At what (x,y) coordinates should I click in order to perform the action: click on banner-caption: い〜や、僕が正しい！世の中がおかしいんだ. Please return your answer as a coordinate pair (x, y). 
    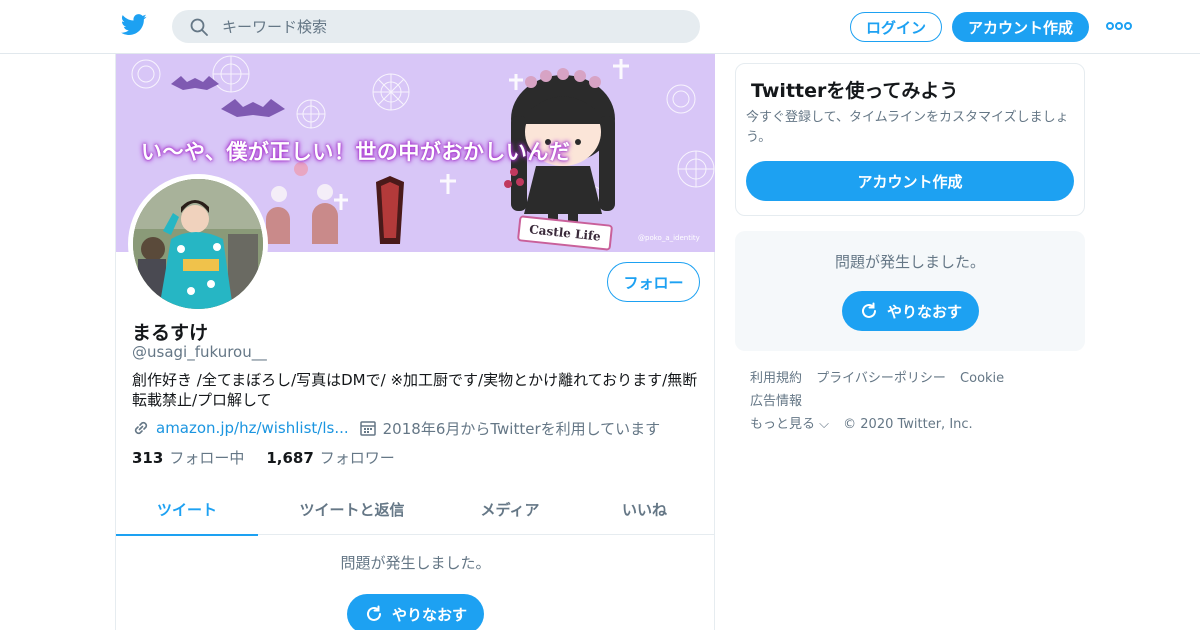
    Looking at the image, I should click on (356, 152).